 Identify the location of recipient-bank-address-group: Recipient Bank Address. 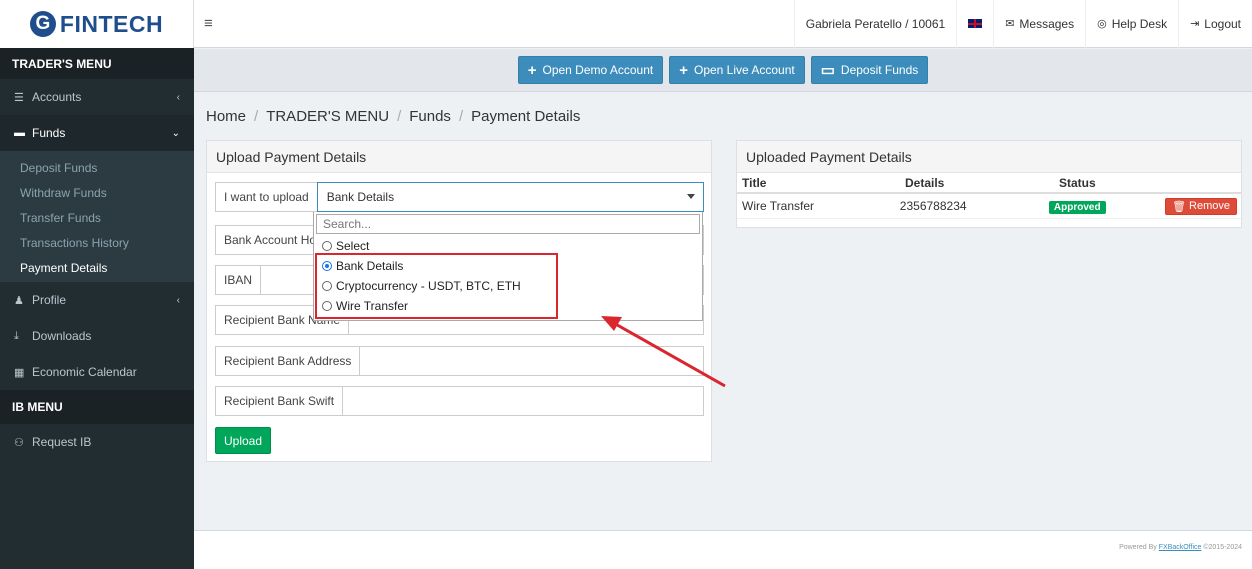
(459, 361).